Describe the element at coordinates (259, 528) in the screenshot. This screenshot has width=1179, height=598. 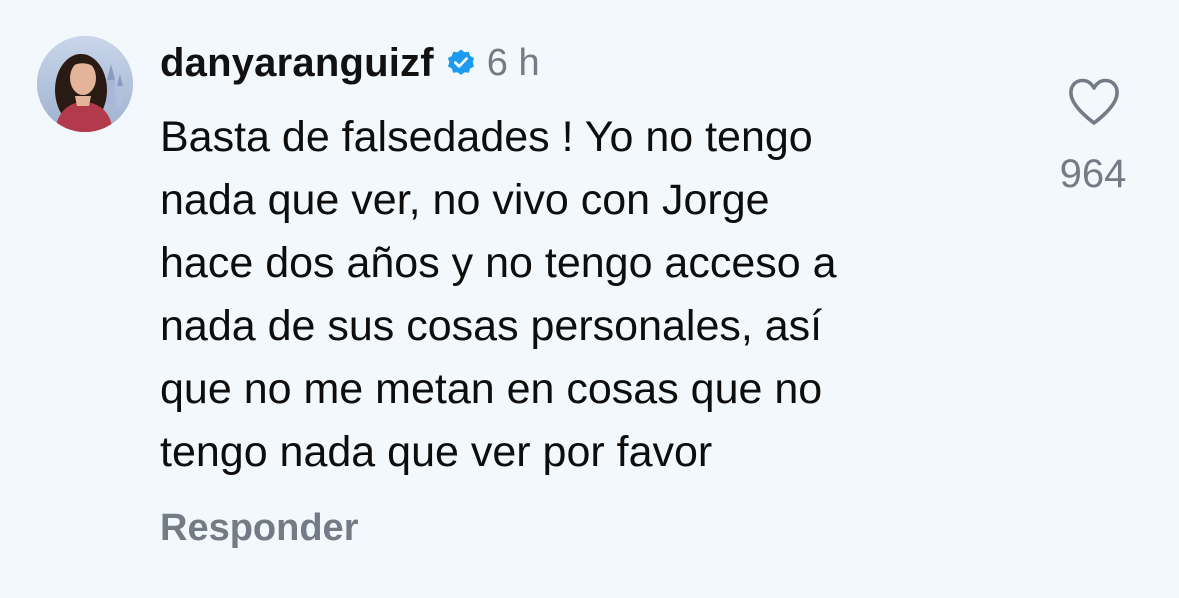
I see `reply-button: Responder` at that location.